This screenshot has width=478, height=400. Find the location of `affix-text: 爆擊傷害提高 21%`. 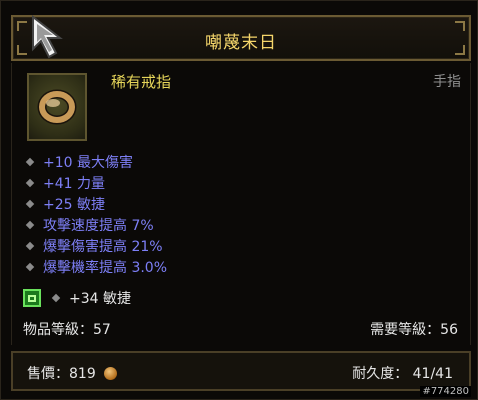

affix-text: 爆擊傷害提高 21% is located at coordinates (103, 246).